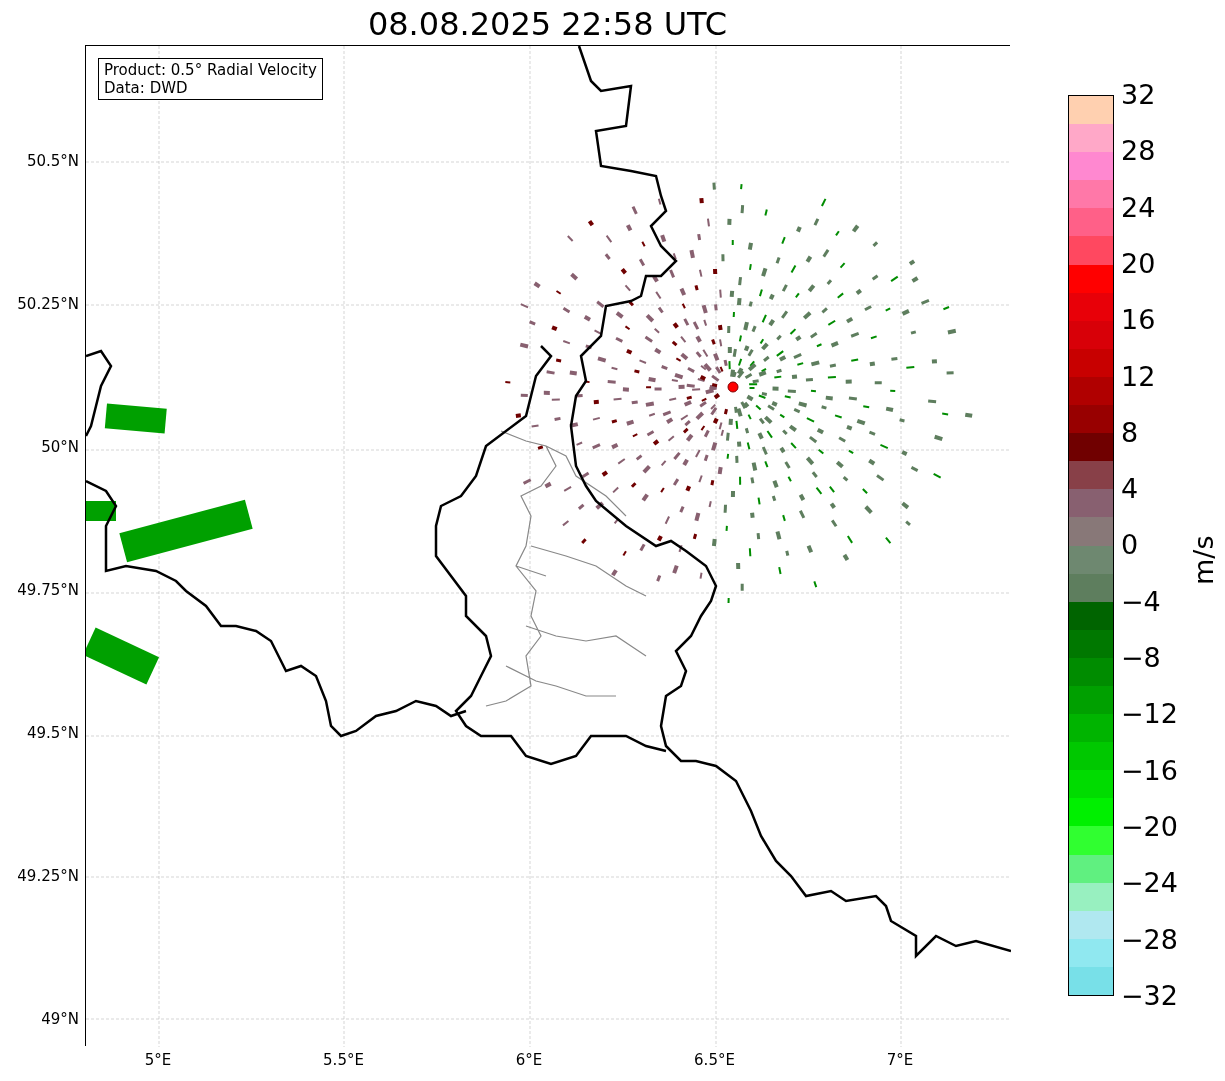 The image size is (1225, 1081). I want to click on legend-text: Product: 0.5° Radial Velocity, so click(210, 70).